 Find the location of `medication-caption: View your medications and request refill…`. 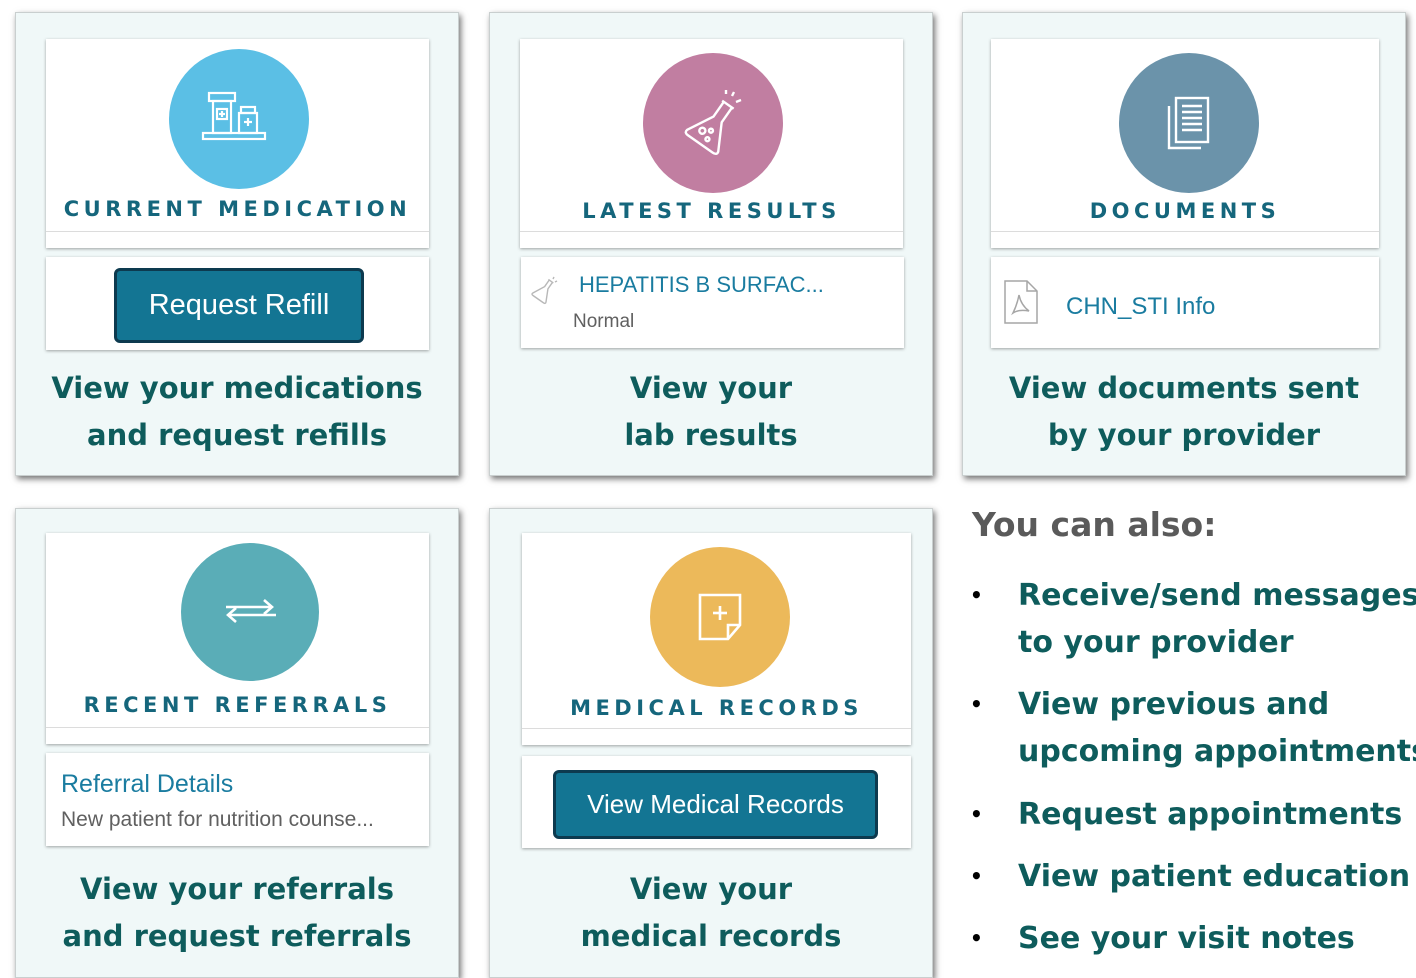

medication-caption: View your medications and request refill… is located at coordinates (237, 412).